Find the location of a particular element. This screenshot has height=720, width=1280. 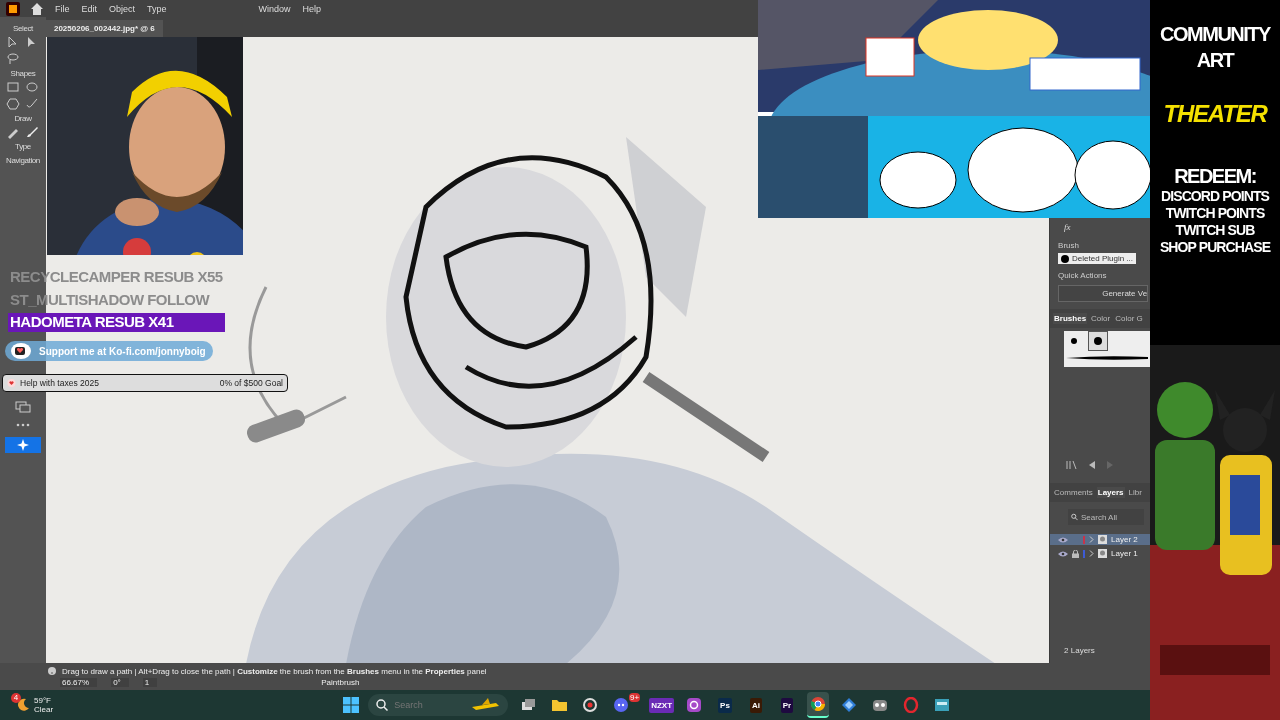

effects-label: fx is located at coordinates (1100, 227).